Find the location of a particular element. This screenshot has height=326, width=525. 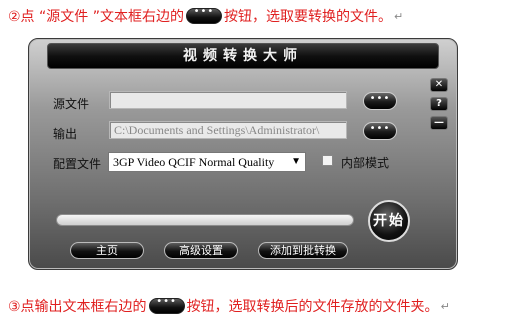

config-file-label: 配置文件 is located at coordinates (77, 164).